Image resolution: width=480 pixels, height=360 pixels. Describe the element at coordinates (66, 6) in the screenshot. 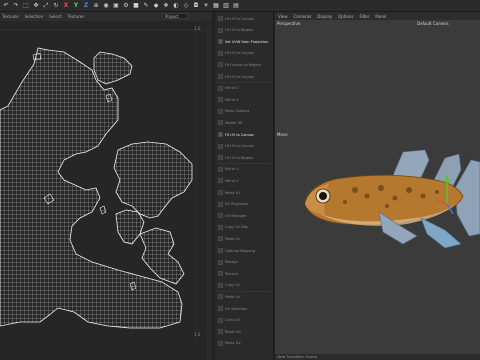

I see `x-axis-toggle: X` at that location.